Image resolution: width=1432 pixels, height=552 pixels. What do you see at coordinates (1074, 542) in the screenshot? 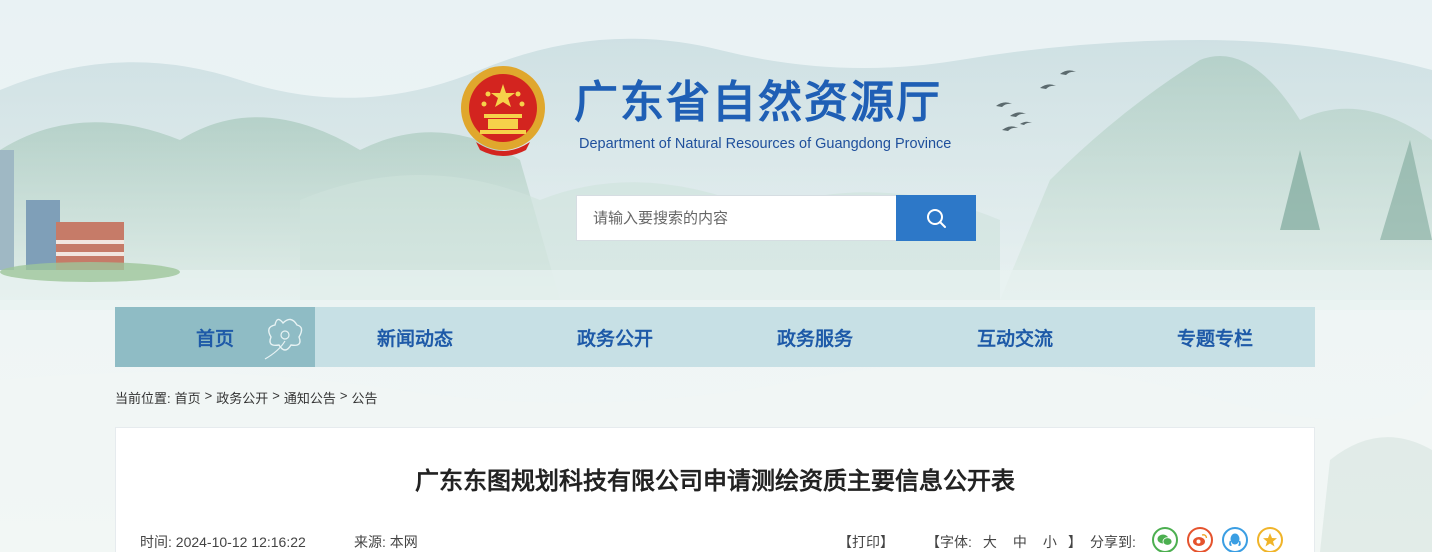
I see `font-size-close-bracket: 】` at bounding box center [1074, 542].